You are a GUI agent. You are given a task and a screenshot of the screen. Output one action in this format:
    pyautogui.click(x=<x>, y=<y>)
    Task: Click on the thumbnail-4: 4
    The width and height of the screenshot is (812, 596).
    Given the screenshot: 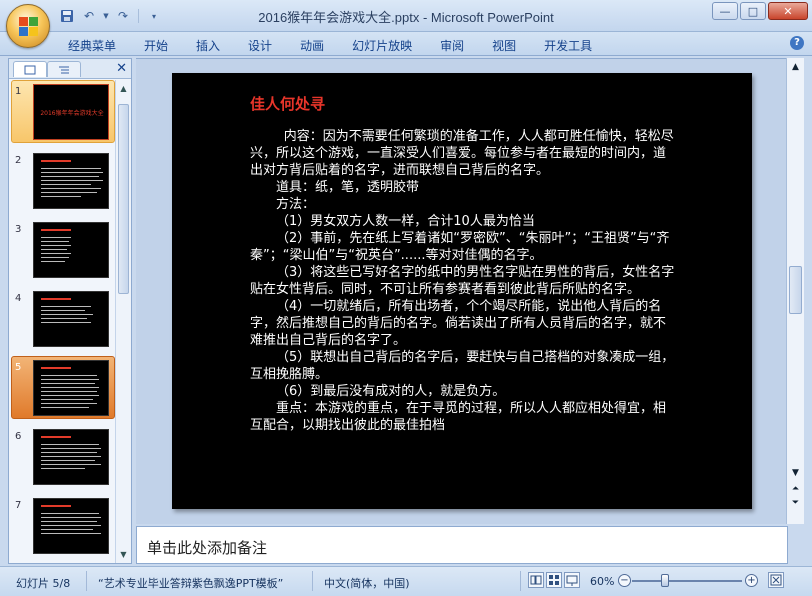 What is the action you would take?
    pyautogui.click(x=62, y=321)
    